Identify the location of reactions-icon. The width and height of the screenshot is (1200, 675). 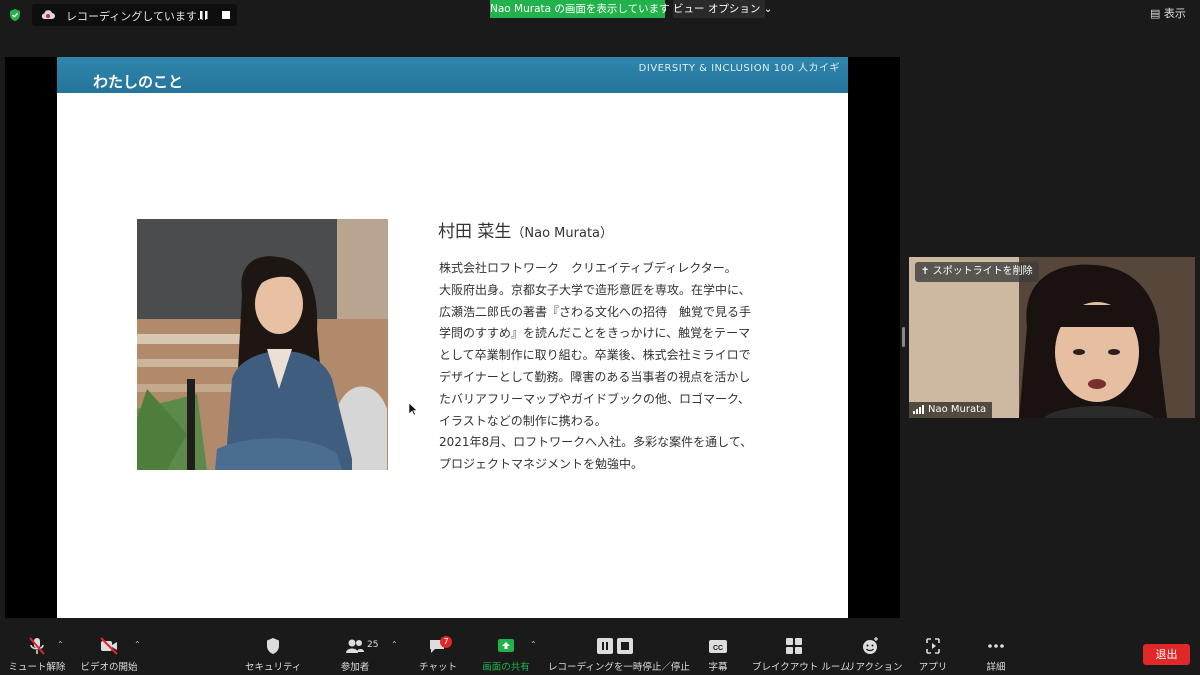
(870, 645).